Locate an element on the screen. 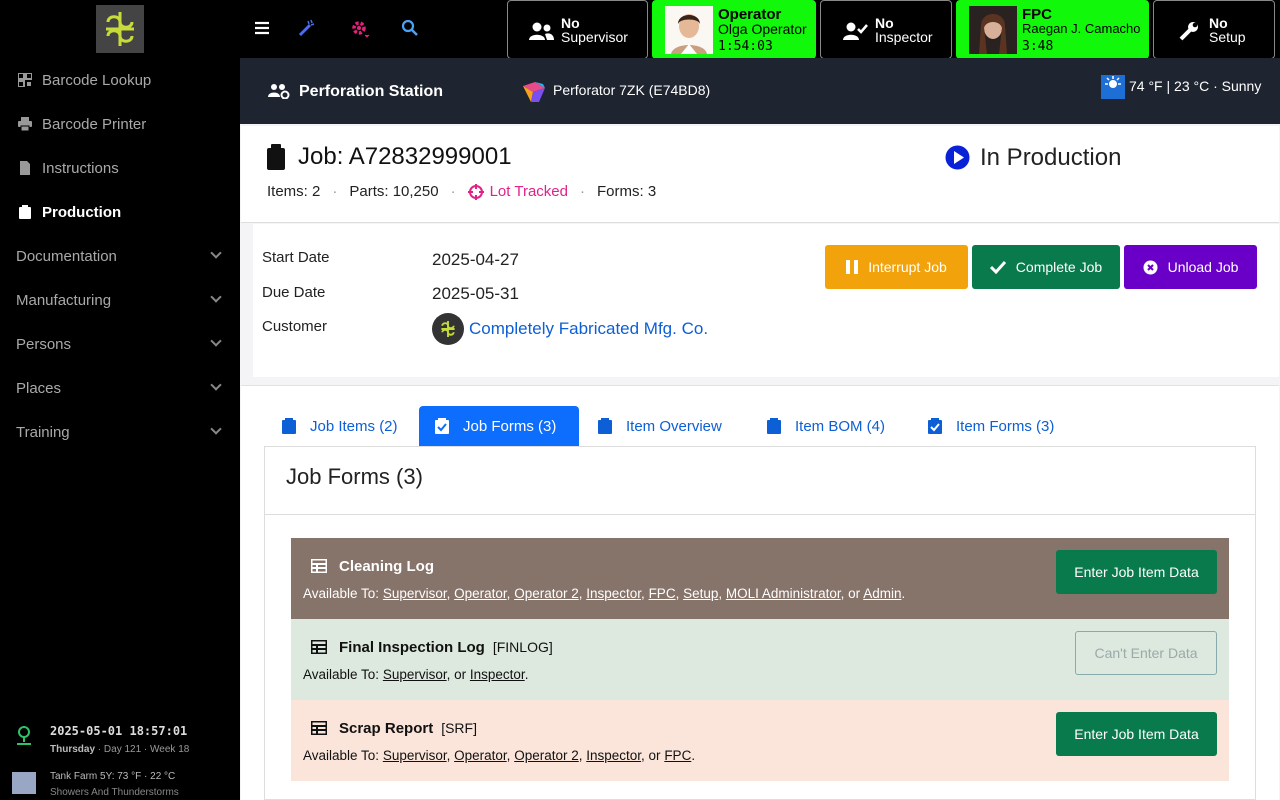  search-icon is located at coordinates (411, 28).